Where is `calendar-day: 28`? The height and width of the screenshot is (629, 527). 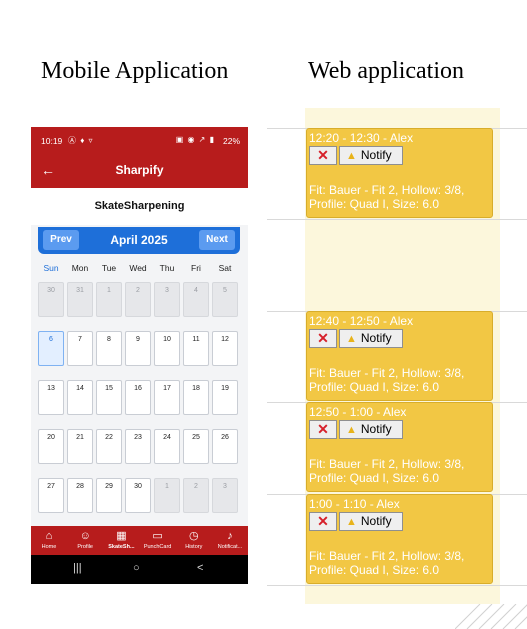
calendar-day: 28 is located at coordinates (80, 495).